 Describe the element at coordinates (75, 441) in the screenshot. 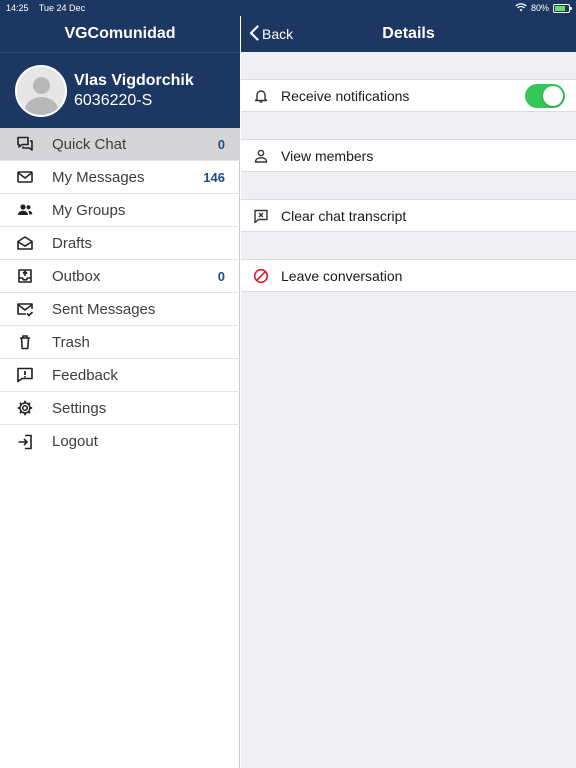

I see `sidebar-item-label: Logout` at that location.